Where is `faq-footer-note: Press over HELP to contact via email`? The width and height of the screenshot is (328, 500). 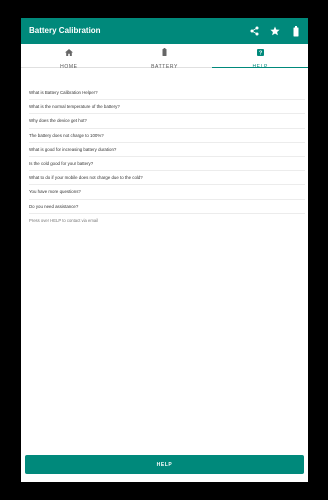 faq-footer-note: Press over HELP to contact via email is located at coordinates (64, 221).